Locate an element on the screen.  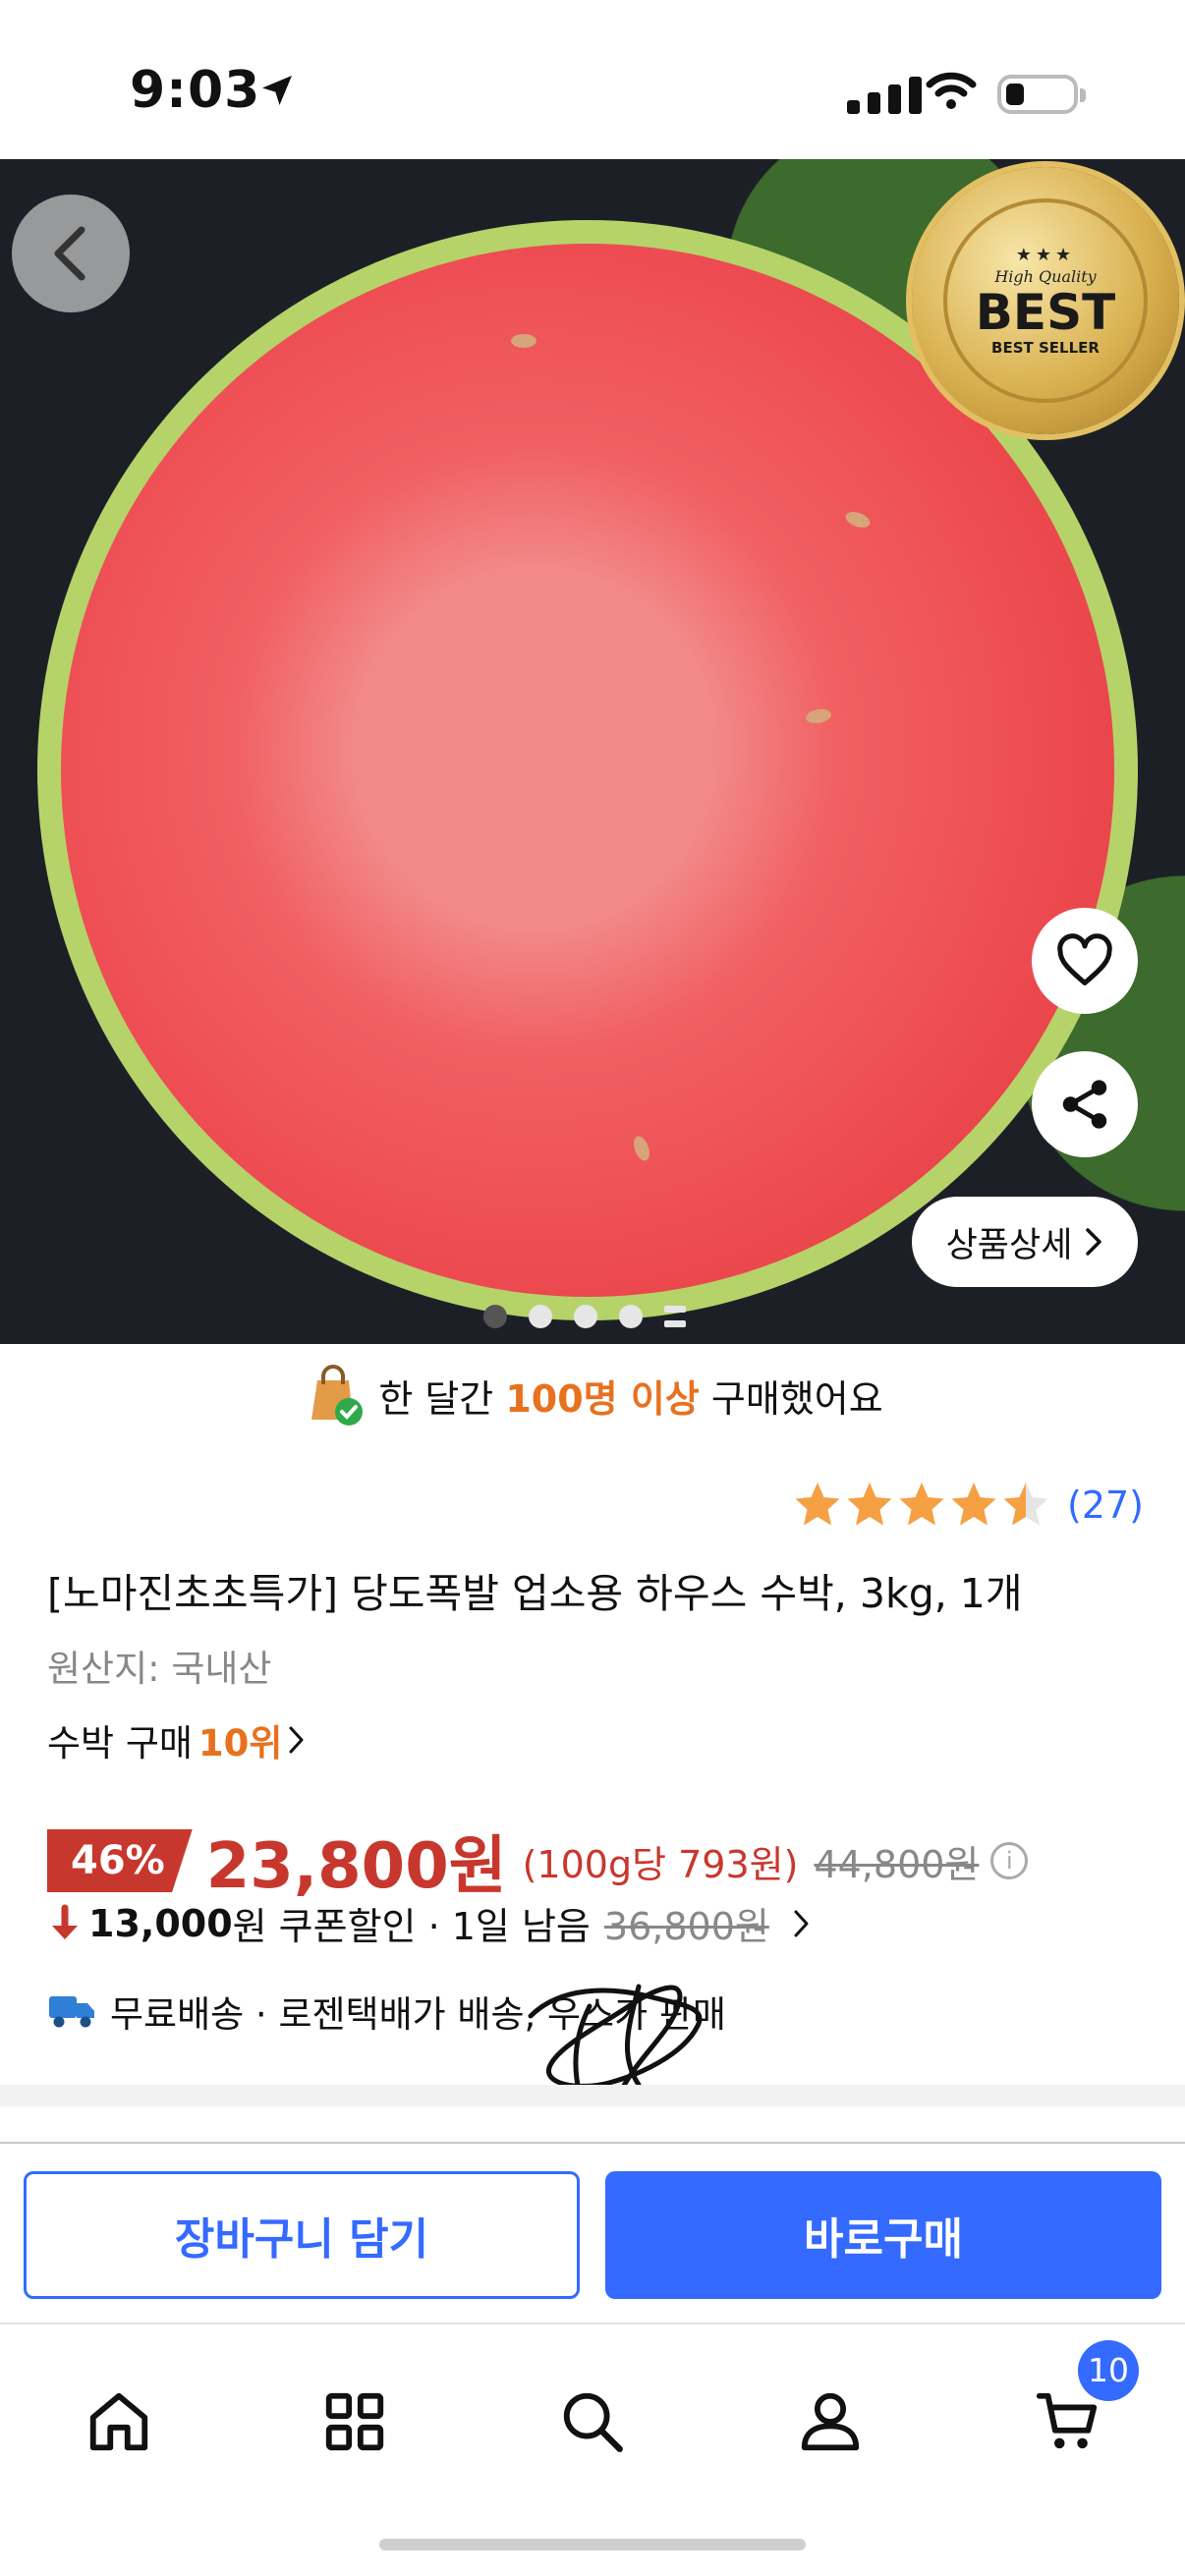
best-seller-badge: ★★★ High Quality BEST BEST SELLER is located at coordinates (1045, 300).